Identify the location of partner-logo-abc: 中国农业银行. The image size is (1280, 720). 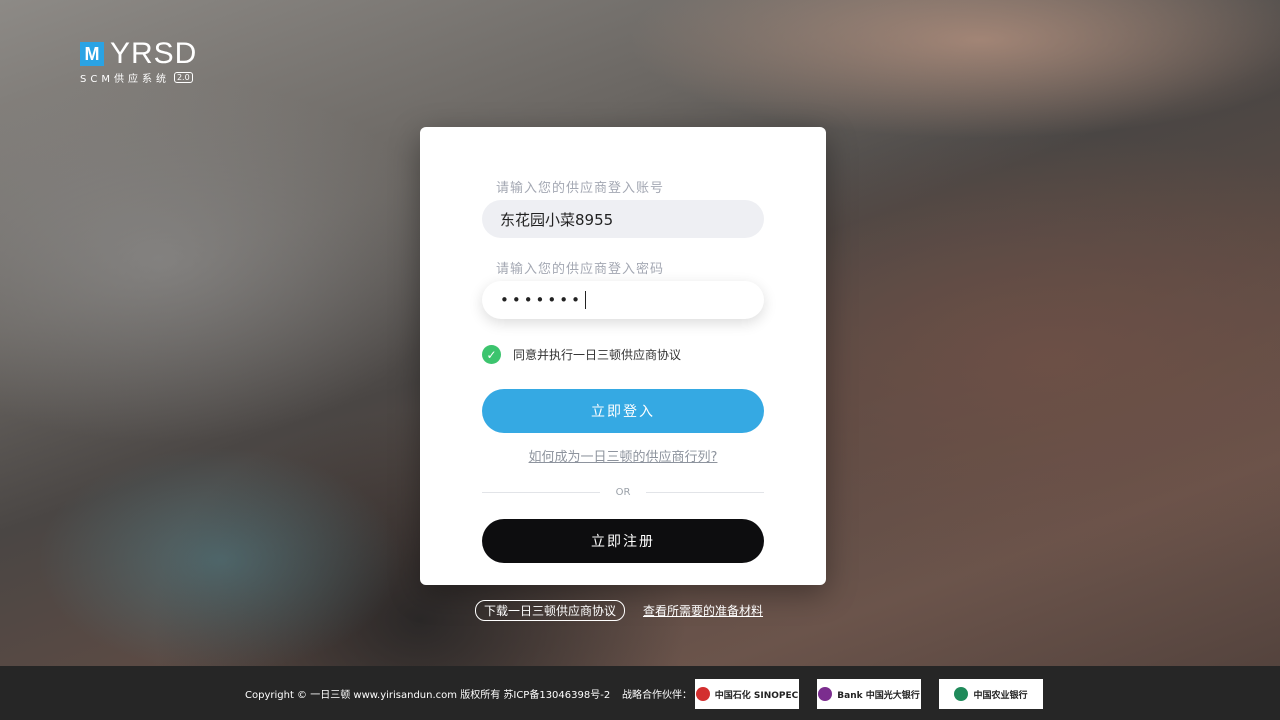
(991, 694).